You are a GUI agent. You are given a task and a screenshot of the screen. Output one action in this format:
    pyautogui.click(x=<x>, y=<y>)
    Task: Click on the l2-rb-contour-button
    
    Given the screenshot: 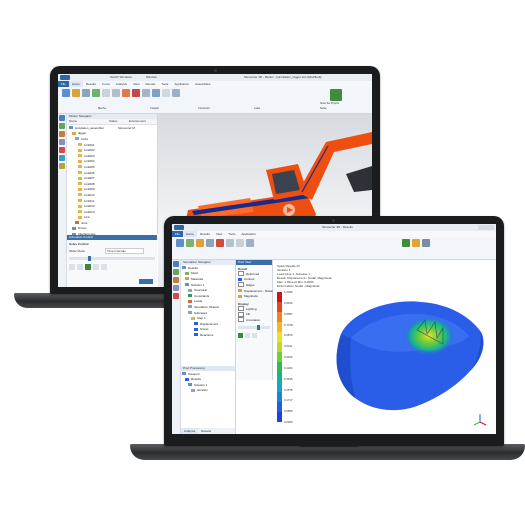 What is the action you would take?
    pyautogui.click(x=220, y=243)
    